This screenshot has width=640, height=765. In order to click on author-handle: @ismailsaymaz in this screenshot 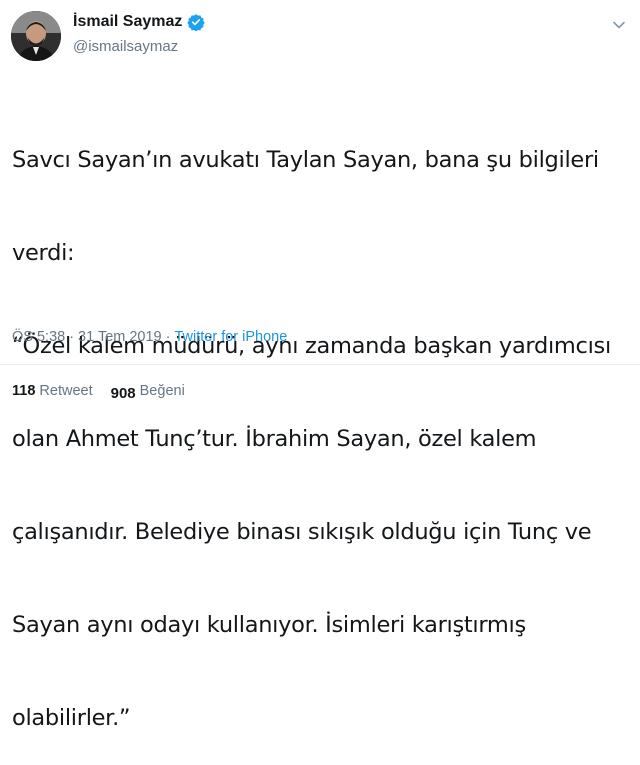, I will do `click(125, 46)`.